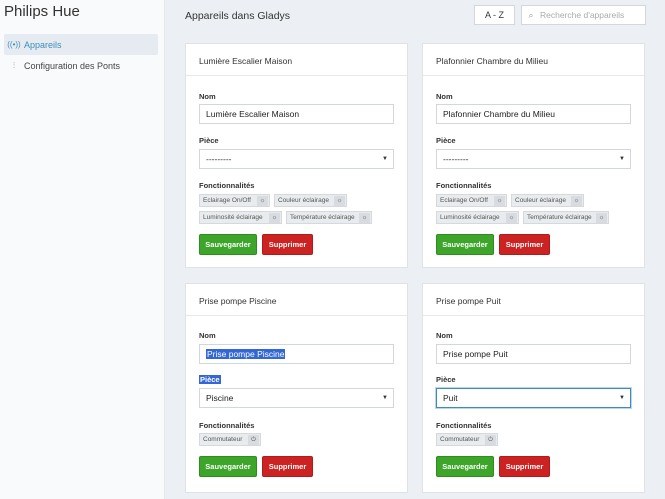  Describe the element at coordinates (238, 16) in the screenshot. I see `page-title: Appareils dans Gladys` at that location.